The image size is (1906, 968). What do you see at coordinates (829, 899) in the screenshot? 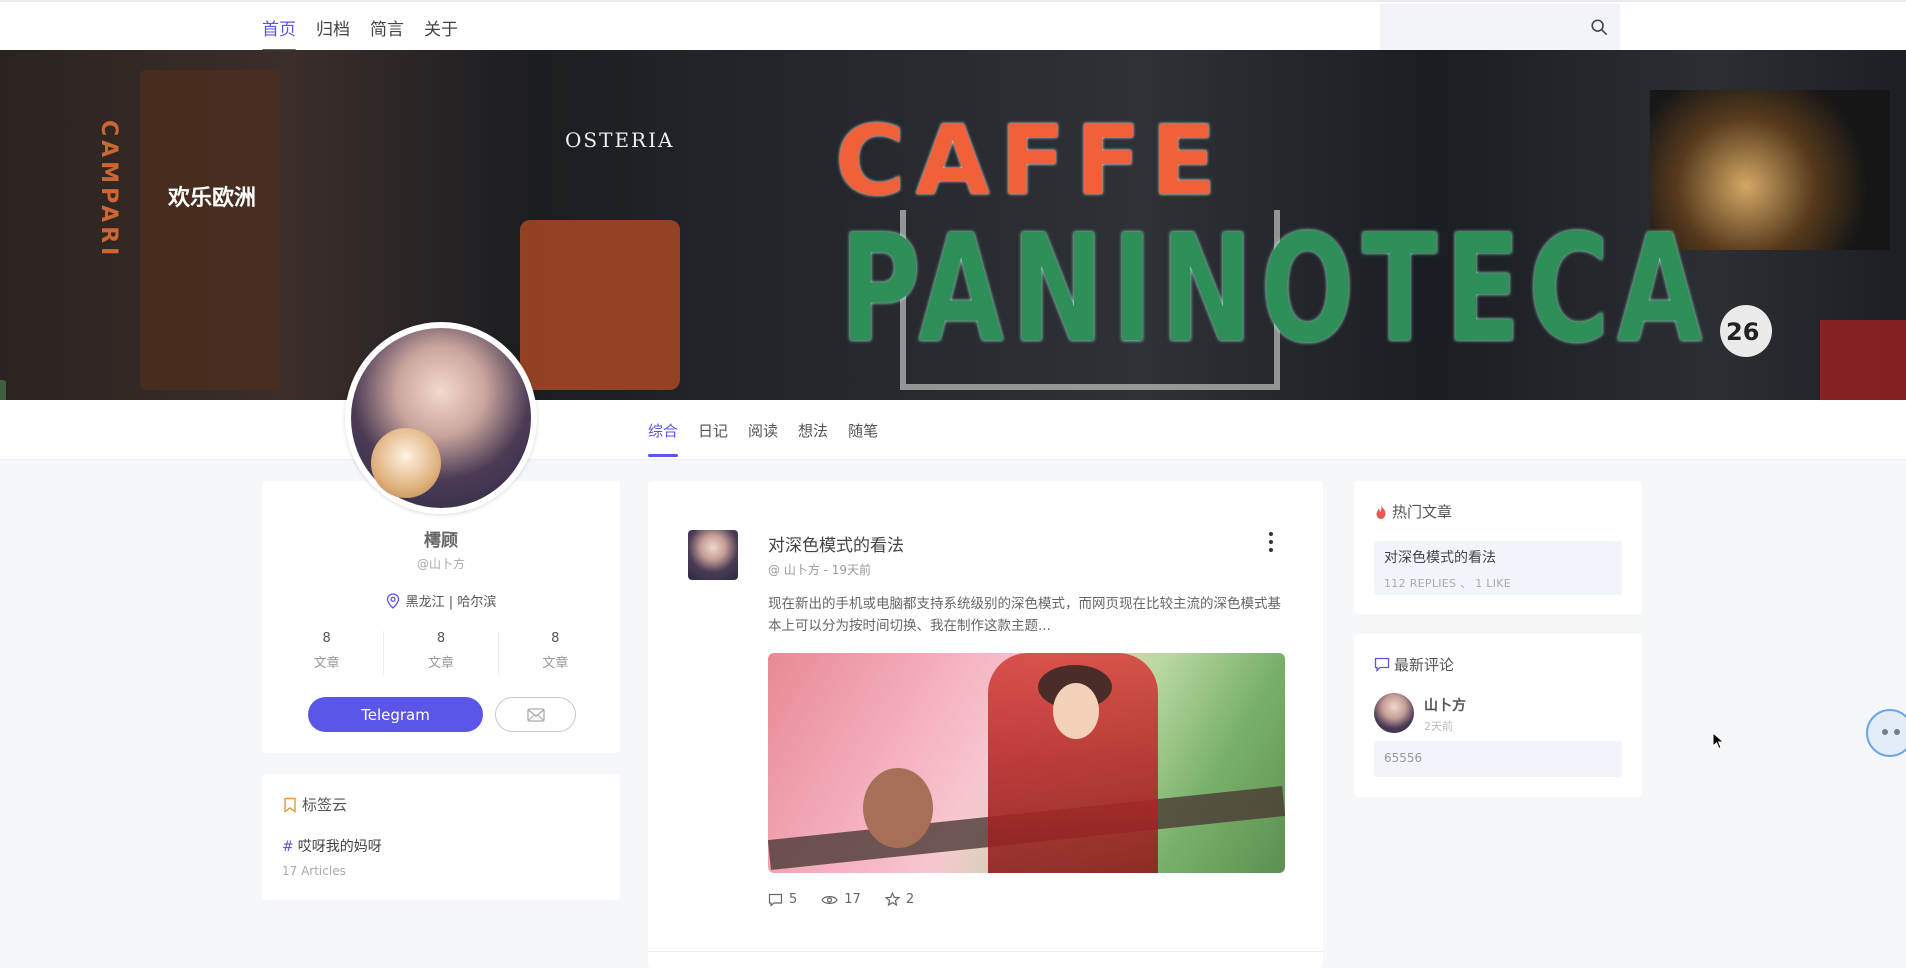
I see `eye-icon` at bounding box center [829, 899].